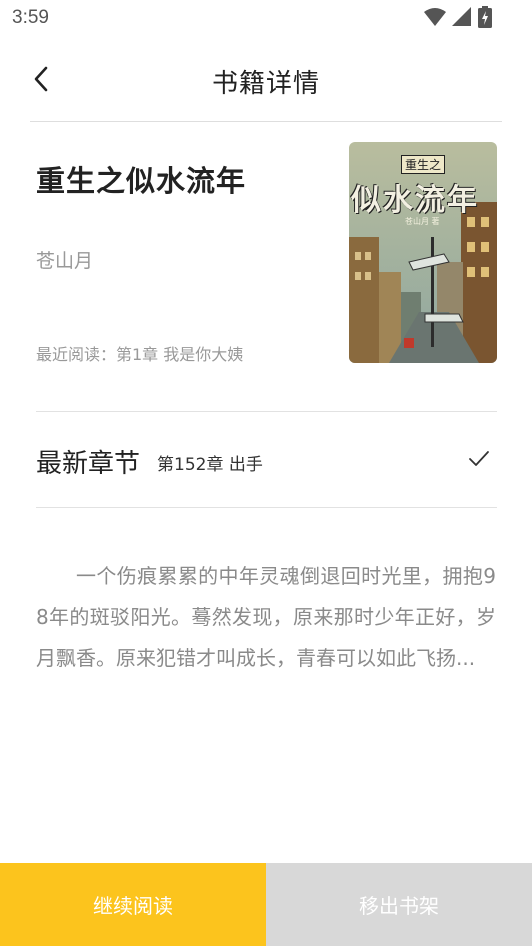  Describe the element at coordinates (485, 17) in the screenshot. I see `battery-charging-icon` at that location.